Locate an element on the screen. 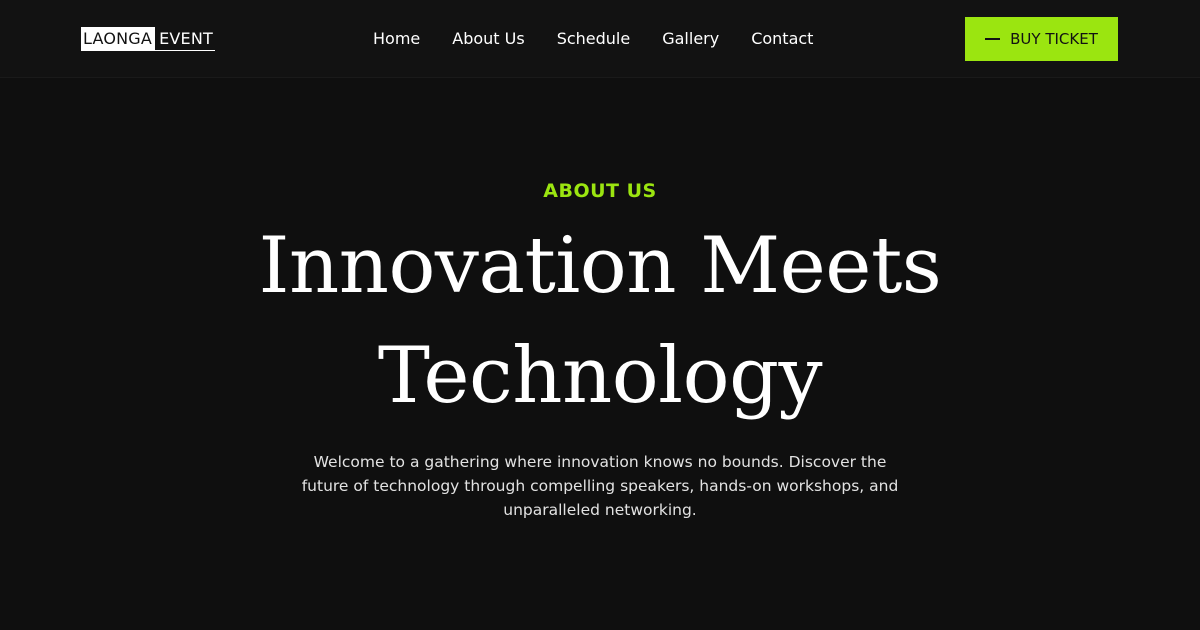 The width and height of the screenshot is (1200, 630). nav-link-schedule: Schedule is located at coordinates (594, 39).